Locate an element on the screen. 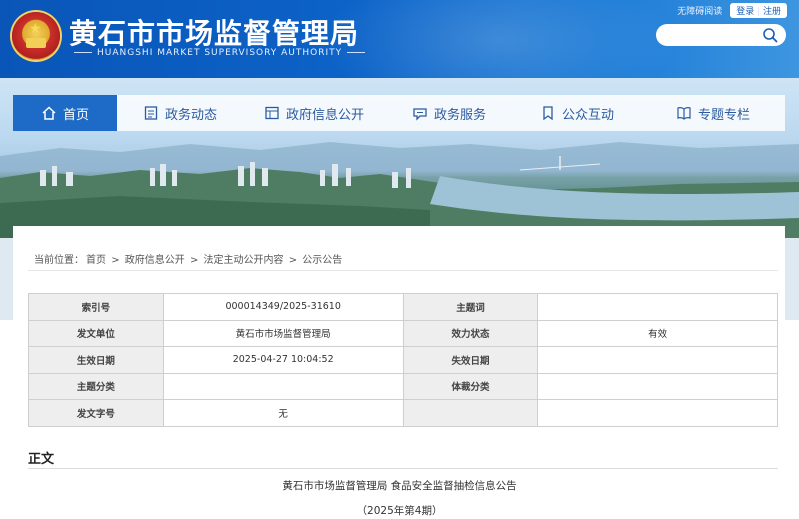 This screenshot has height=519, width=799. meta-value-empty is located at coordinates (657, 413).